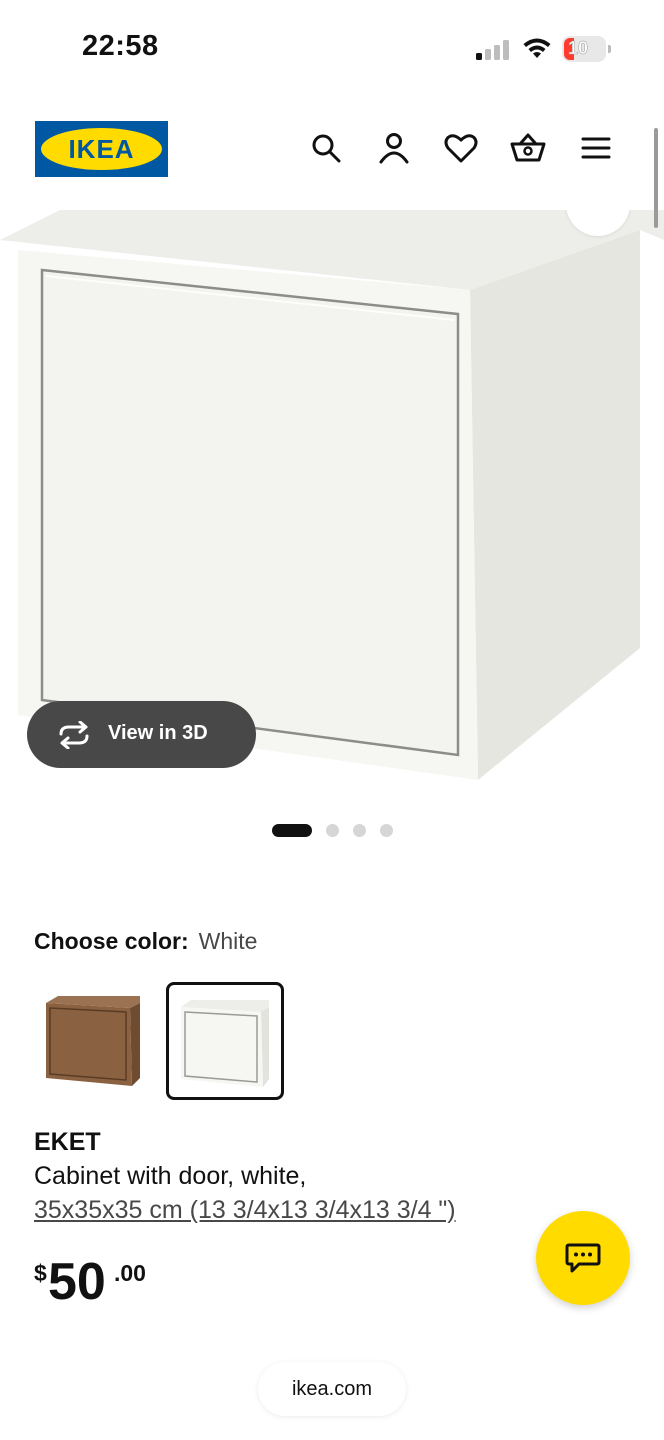  What do you see at coordinates (656, 178) in the screenshot?
I see `scrollbar` at bounding box center [656, 178].